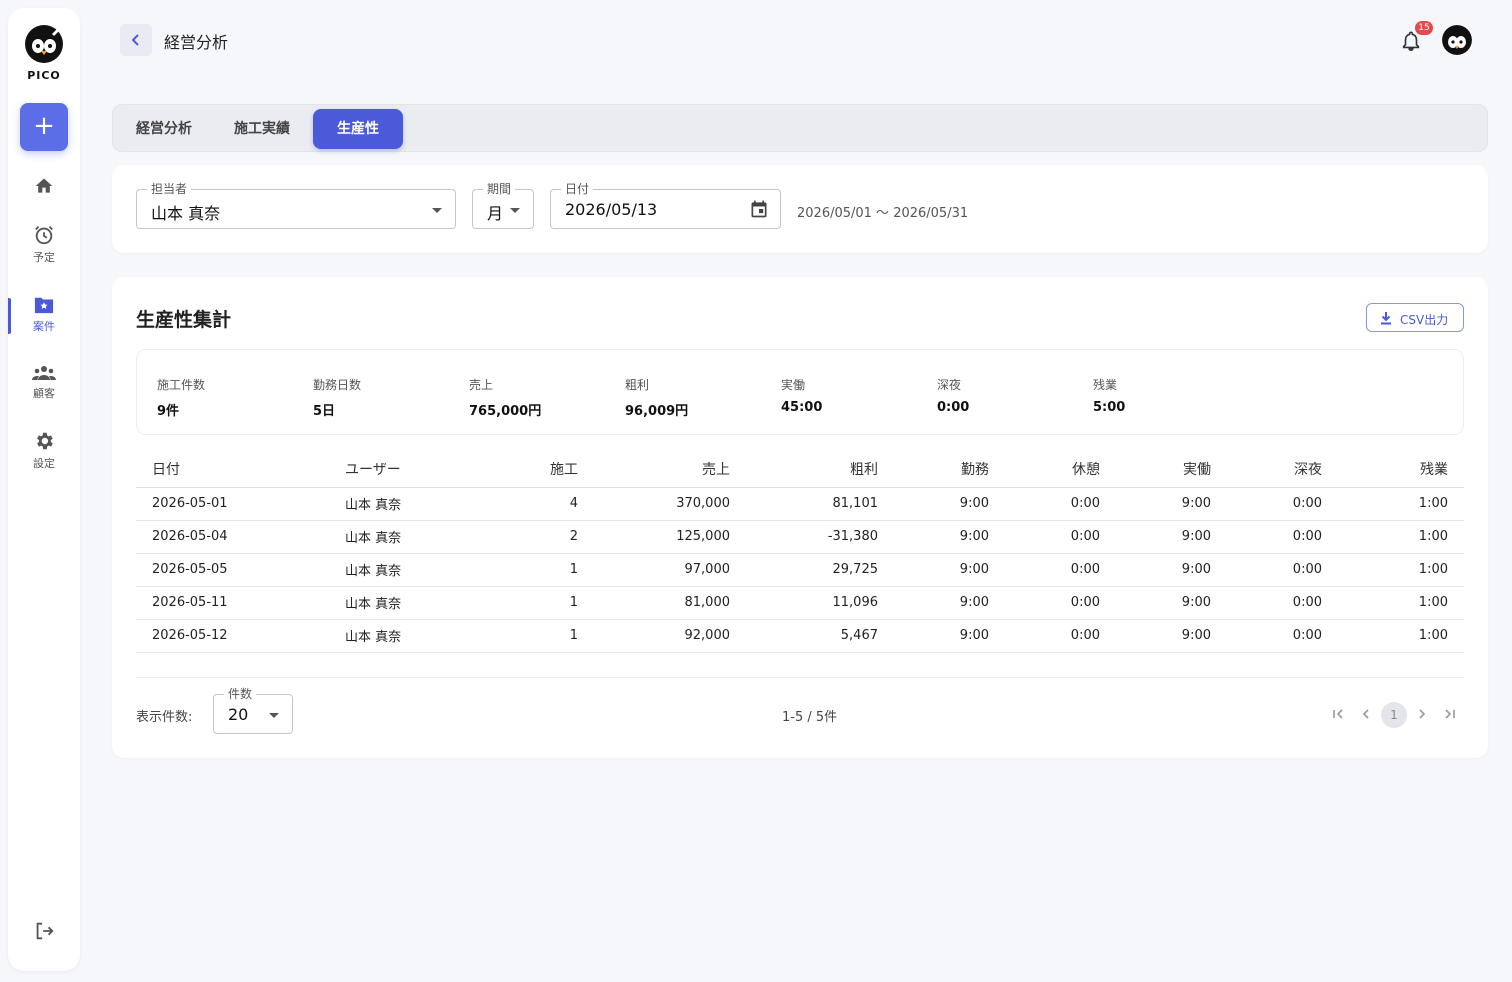 The height and width of the screenshot is (982, 1512). What do you see at coordinates (801, 395) in the screenshot?
I see `stat-actual-hours: 実働 45:00` at bounding box center [801, 395].